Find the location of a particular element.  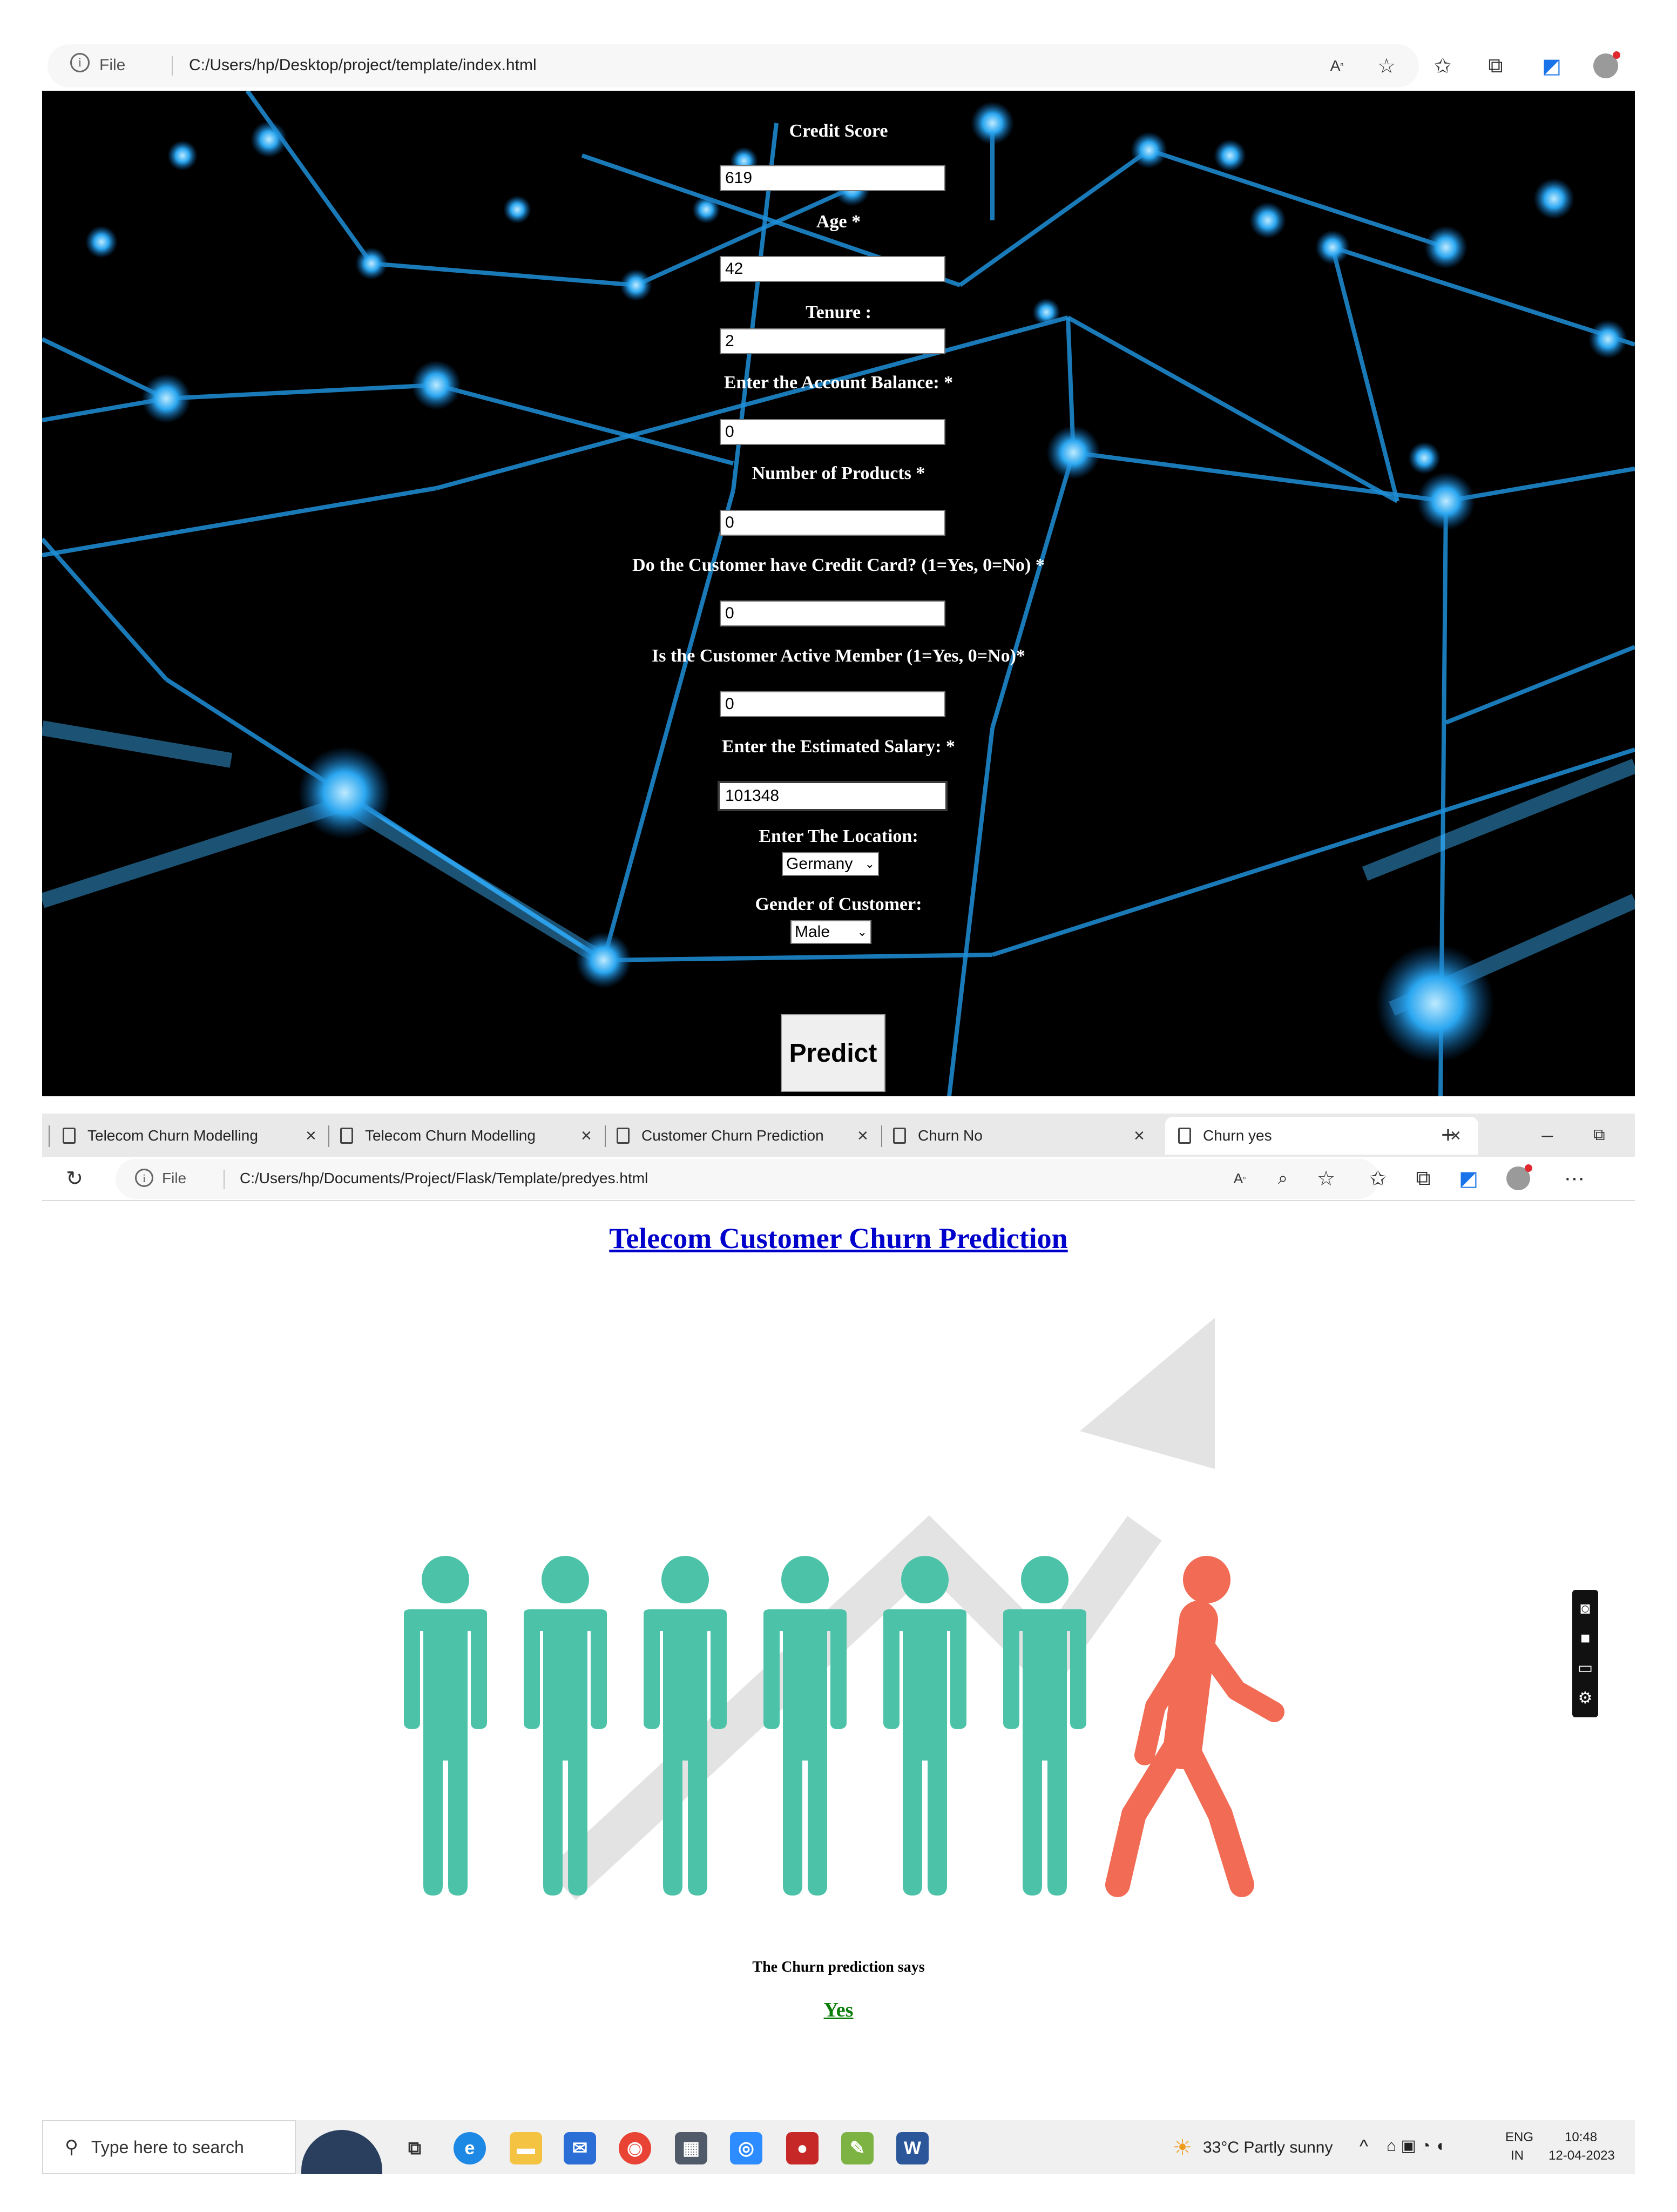

page-title: Telecom Customer Churn Prediction is located at coordinates (838, 1238).